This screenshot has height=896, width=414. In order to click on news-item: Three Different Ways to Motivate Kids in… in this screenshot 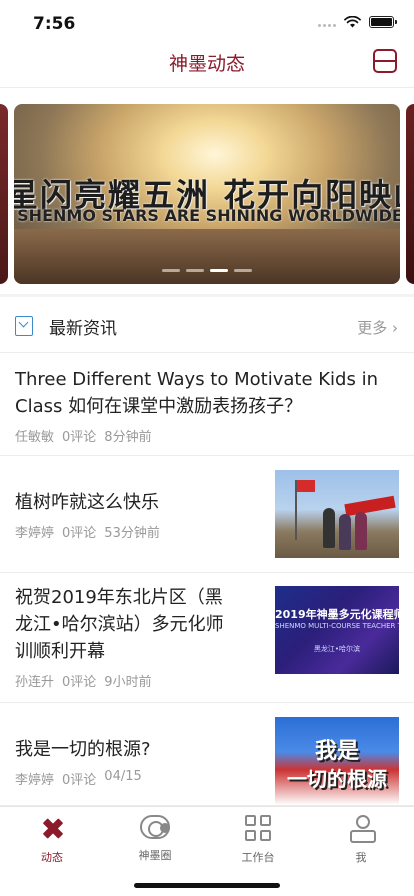, I will do `click(207, 404)`.